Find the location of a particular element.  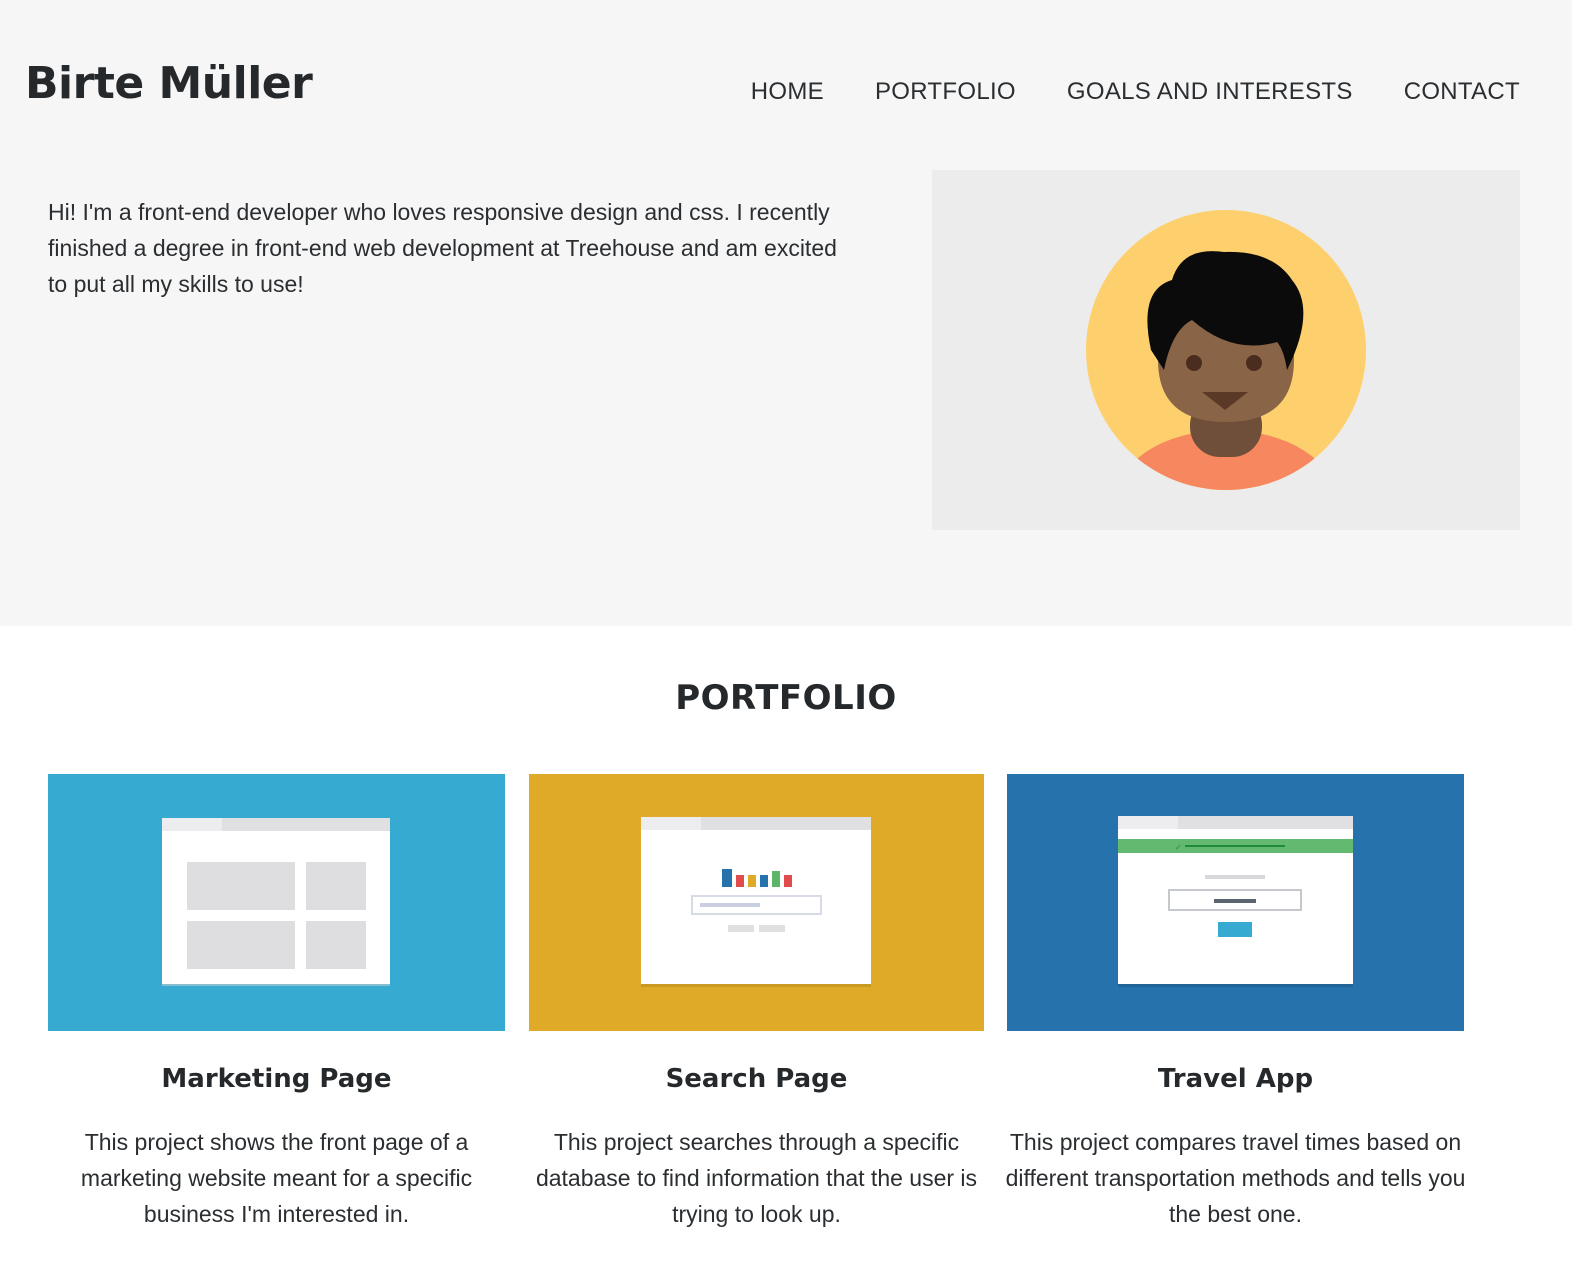

search-page-illustration is located at coordinates (756, 902).